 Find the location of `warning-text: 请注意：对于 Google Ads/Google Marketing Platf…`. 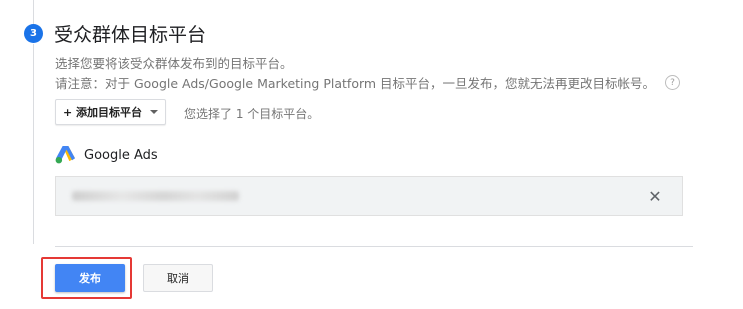

warning-text: 请注意：对于 Google Ads/Google Marketing Platf… is located at coordinates (355, 83).